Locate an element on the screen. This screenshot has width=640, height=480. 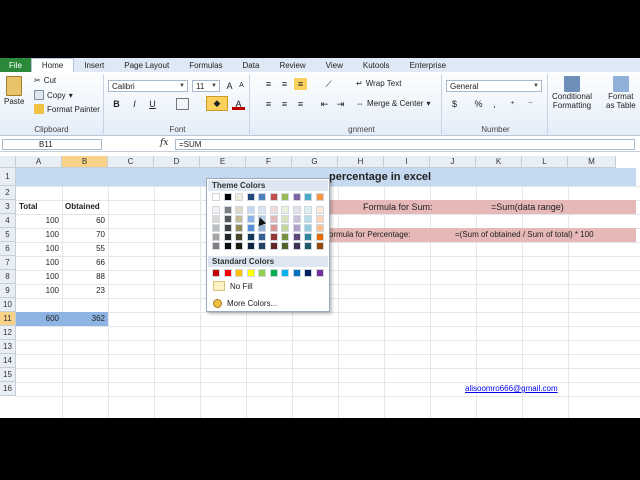
cell-obtained: 23 is located at coordinates (85, 291).